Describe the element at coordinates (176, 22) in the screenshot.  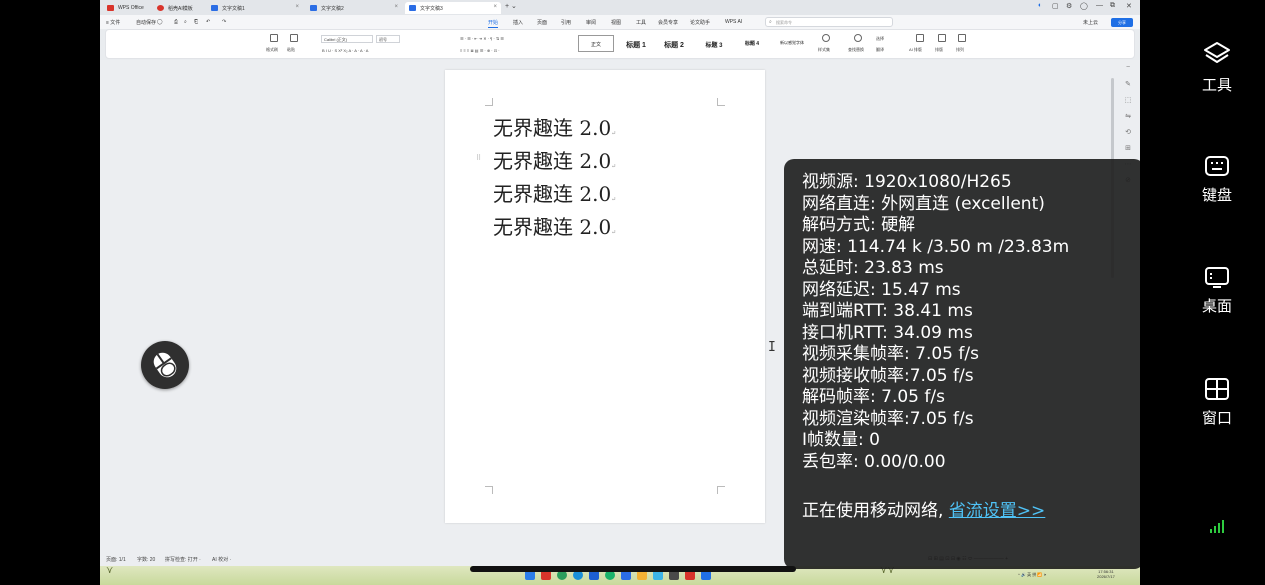
I see `print-icon: ⎙` at that location.